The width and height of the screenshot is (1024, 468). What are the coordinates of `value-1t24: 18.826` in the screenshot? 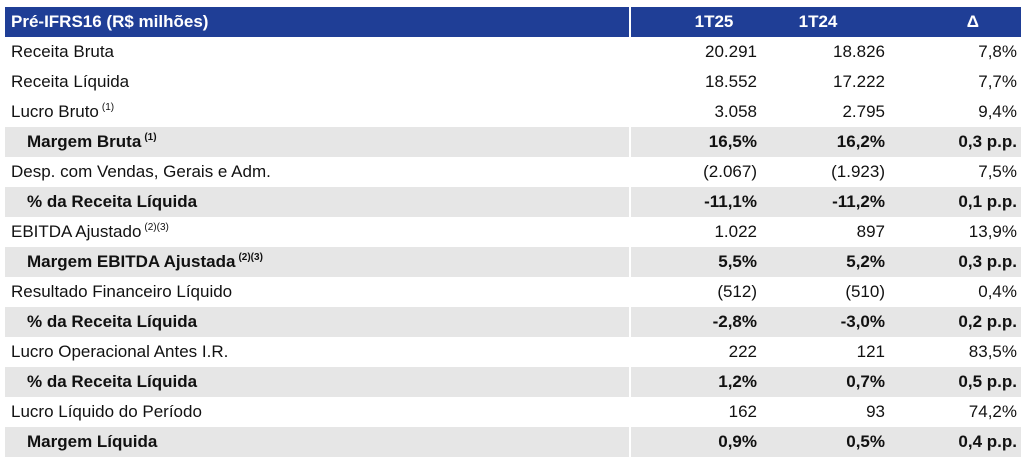 It's located at (859, 51).